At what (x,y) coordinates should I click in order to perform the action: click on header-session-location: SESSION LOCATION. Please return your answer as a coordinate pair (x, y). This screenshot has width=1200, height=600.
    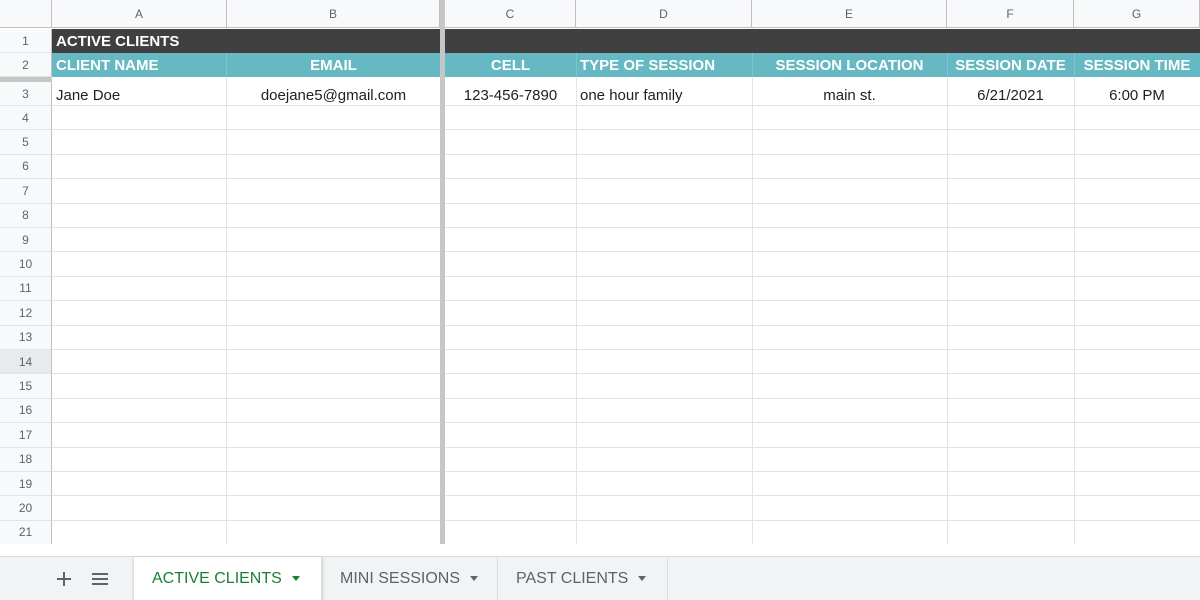
    Looking at the image, I should click on (849, 65).